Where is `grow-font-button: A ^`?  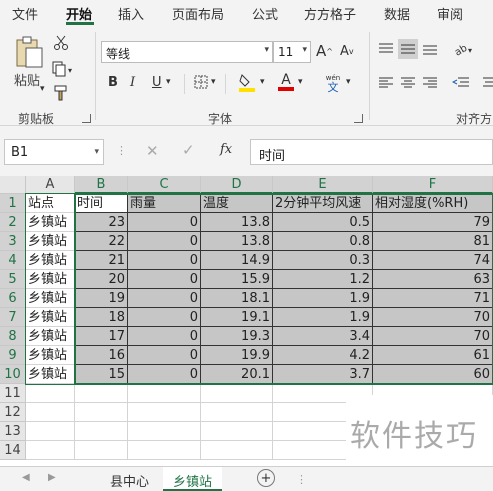
grow-font-button: A ^ is located at coordinates (324, 51).